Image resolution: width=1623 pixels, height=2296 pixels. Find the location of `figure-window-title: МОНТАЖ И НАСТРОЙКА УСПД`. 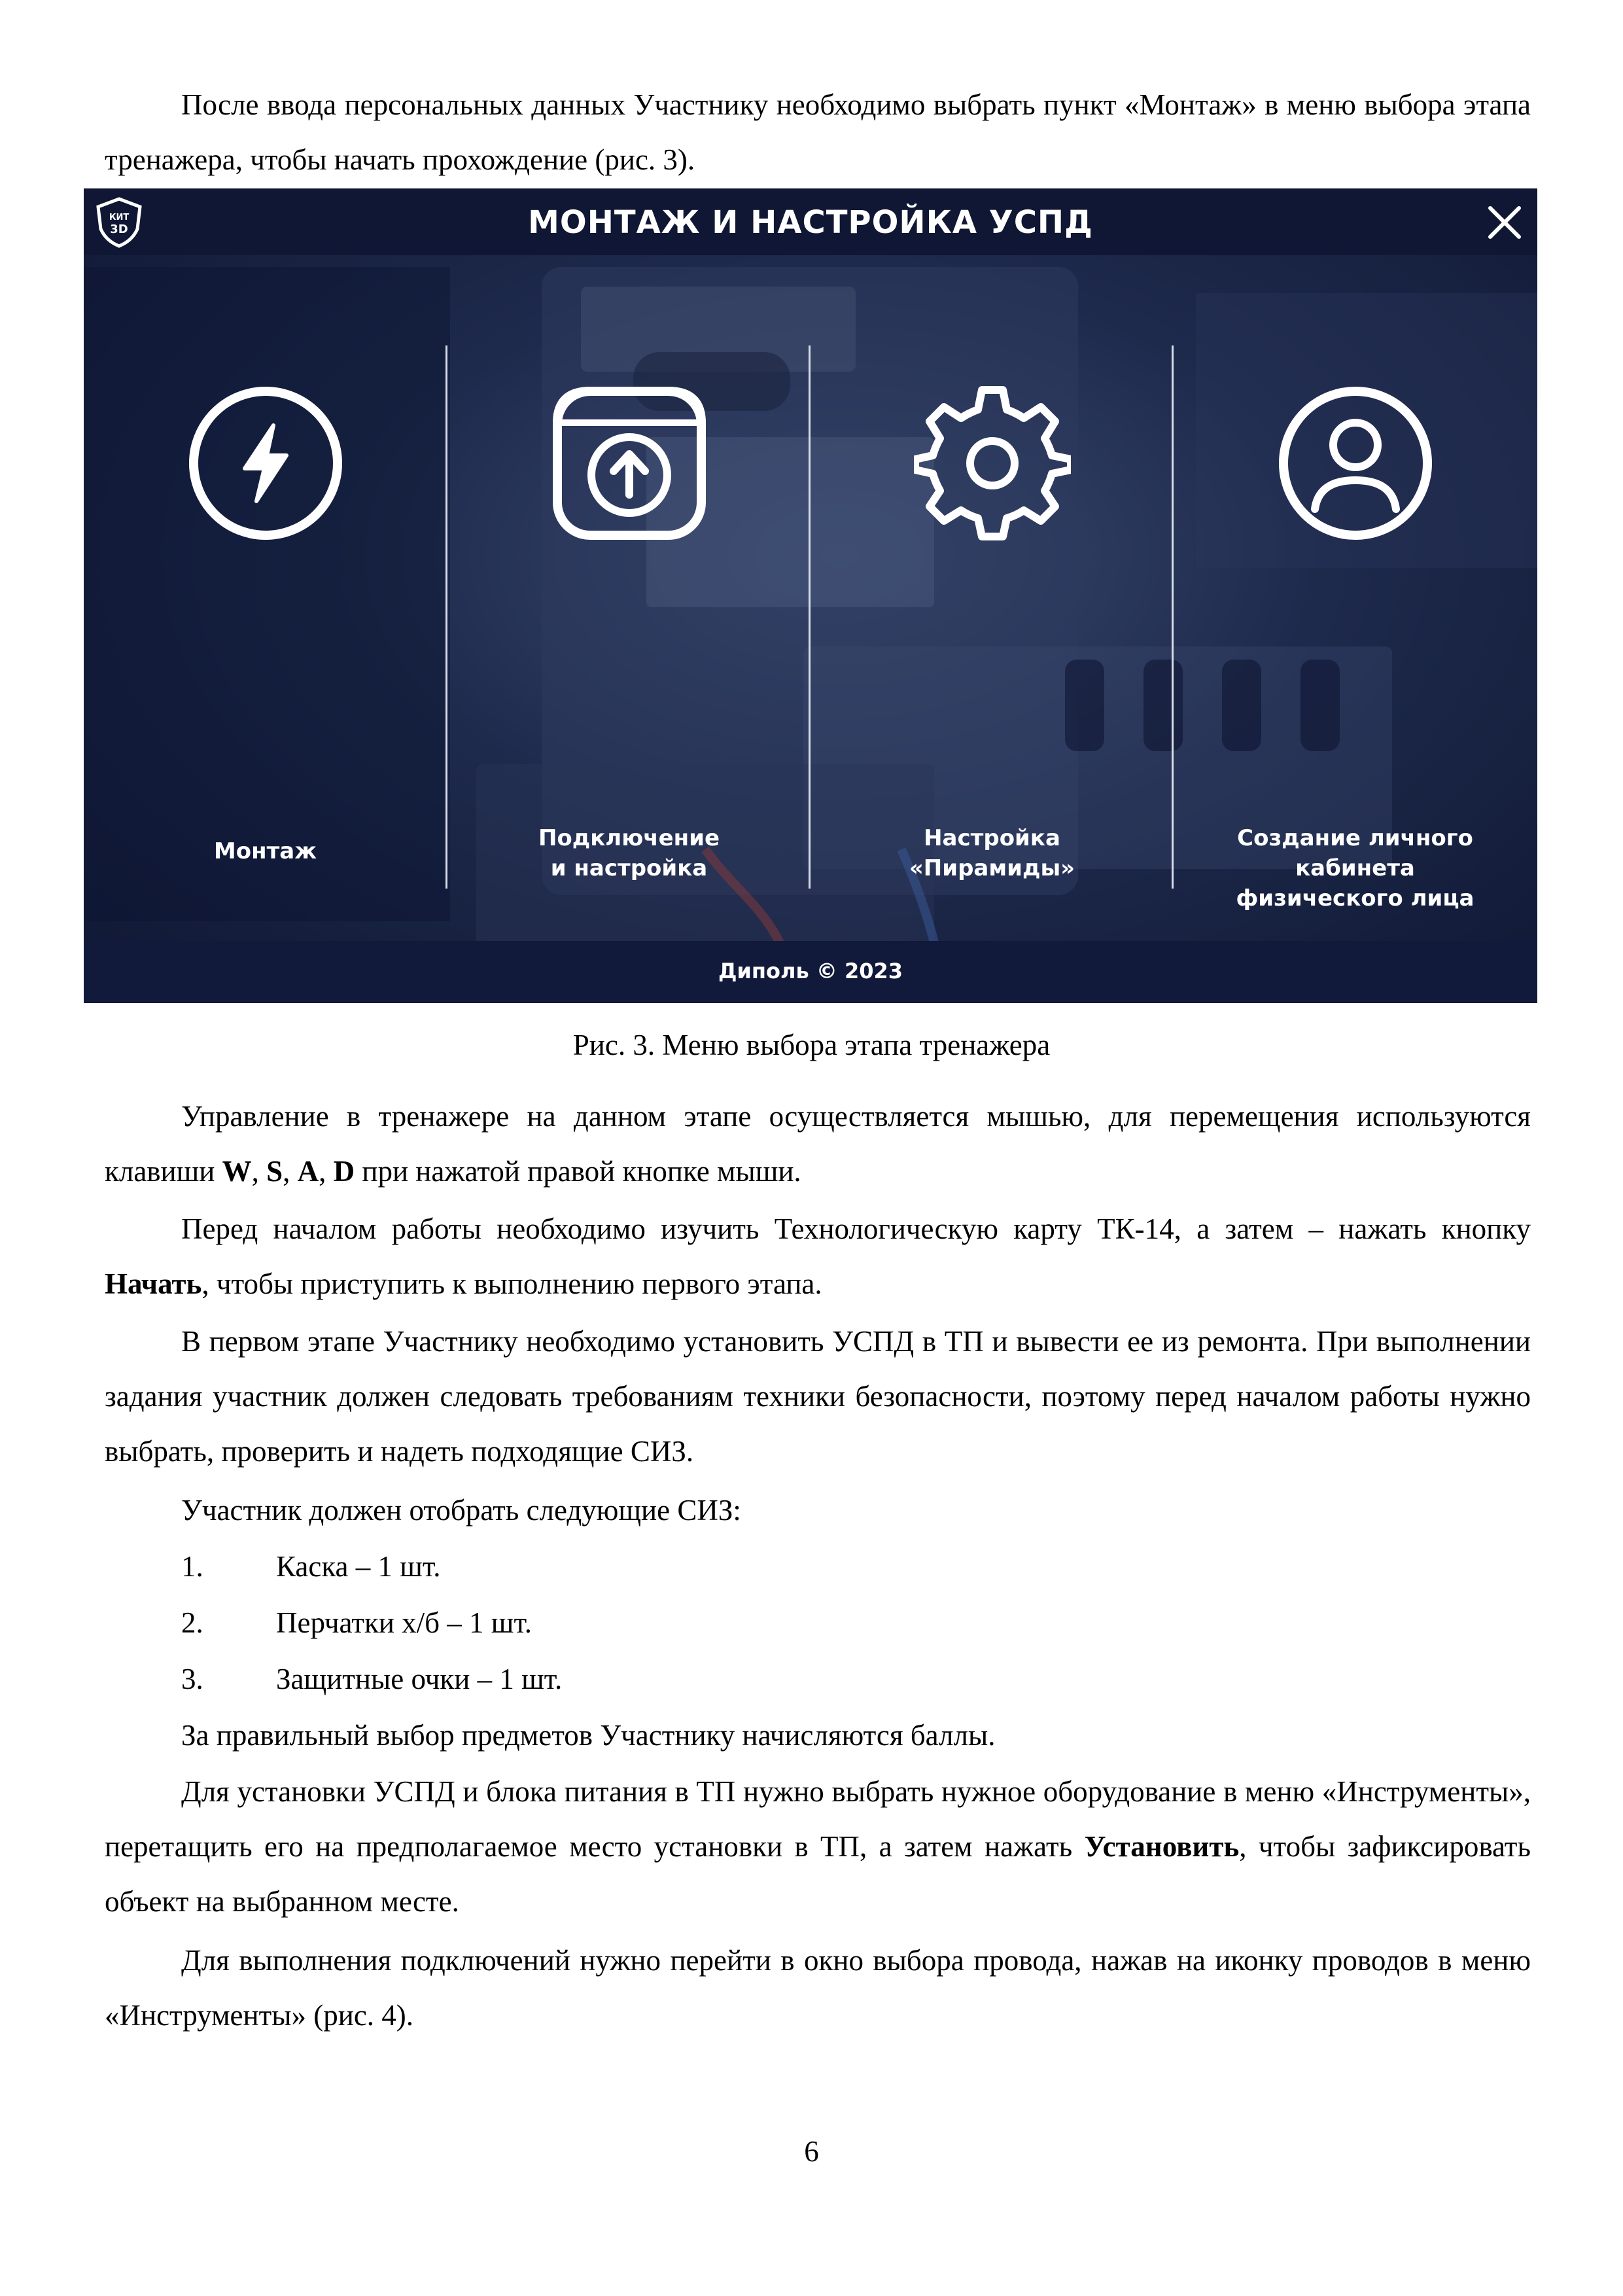

figure-window-title: МОНТАЖ И НАСТРОЙКА УСПД is located at coordinates (810, 223).